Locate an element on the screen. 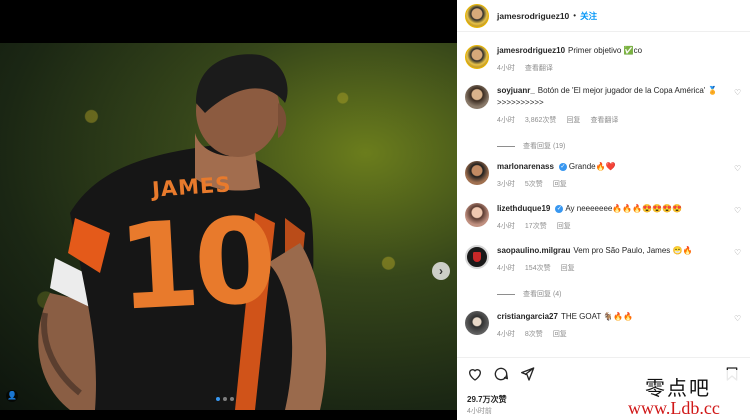 The width and height of the screenshot is (750, 420). jersey-number: 10 is located at coordinates (194, 264).